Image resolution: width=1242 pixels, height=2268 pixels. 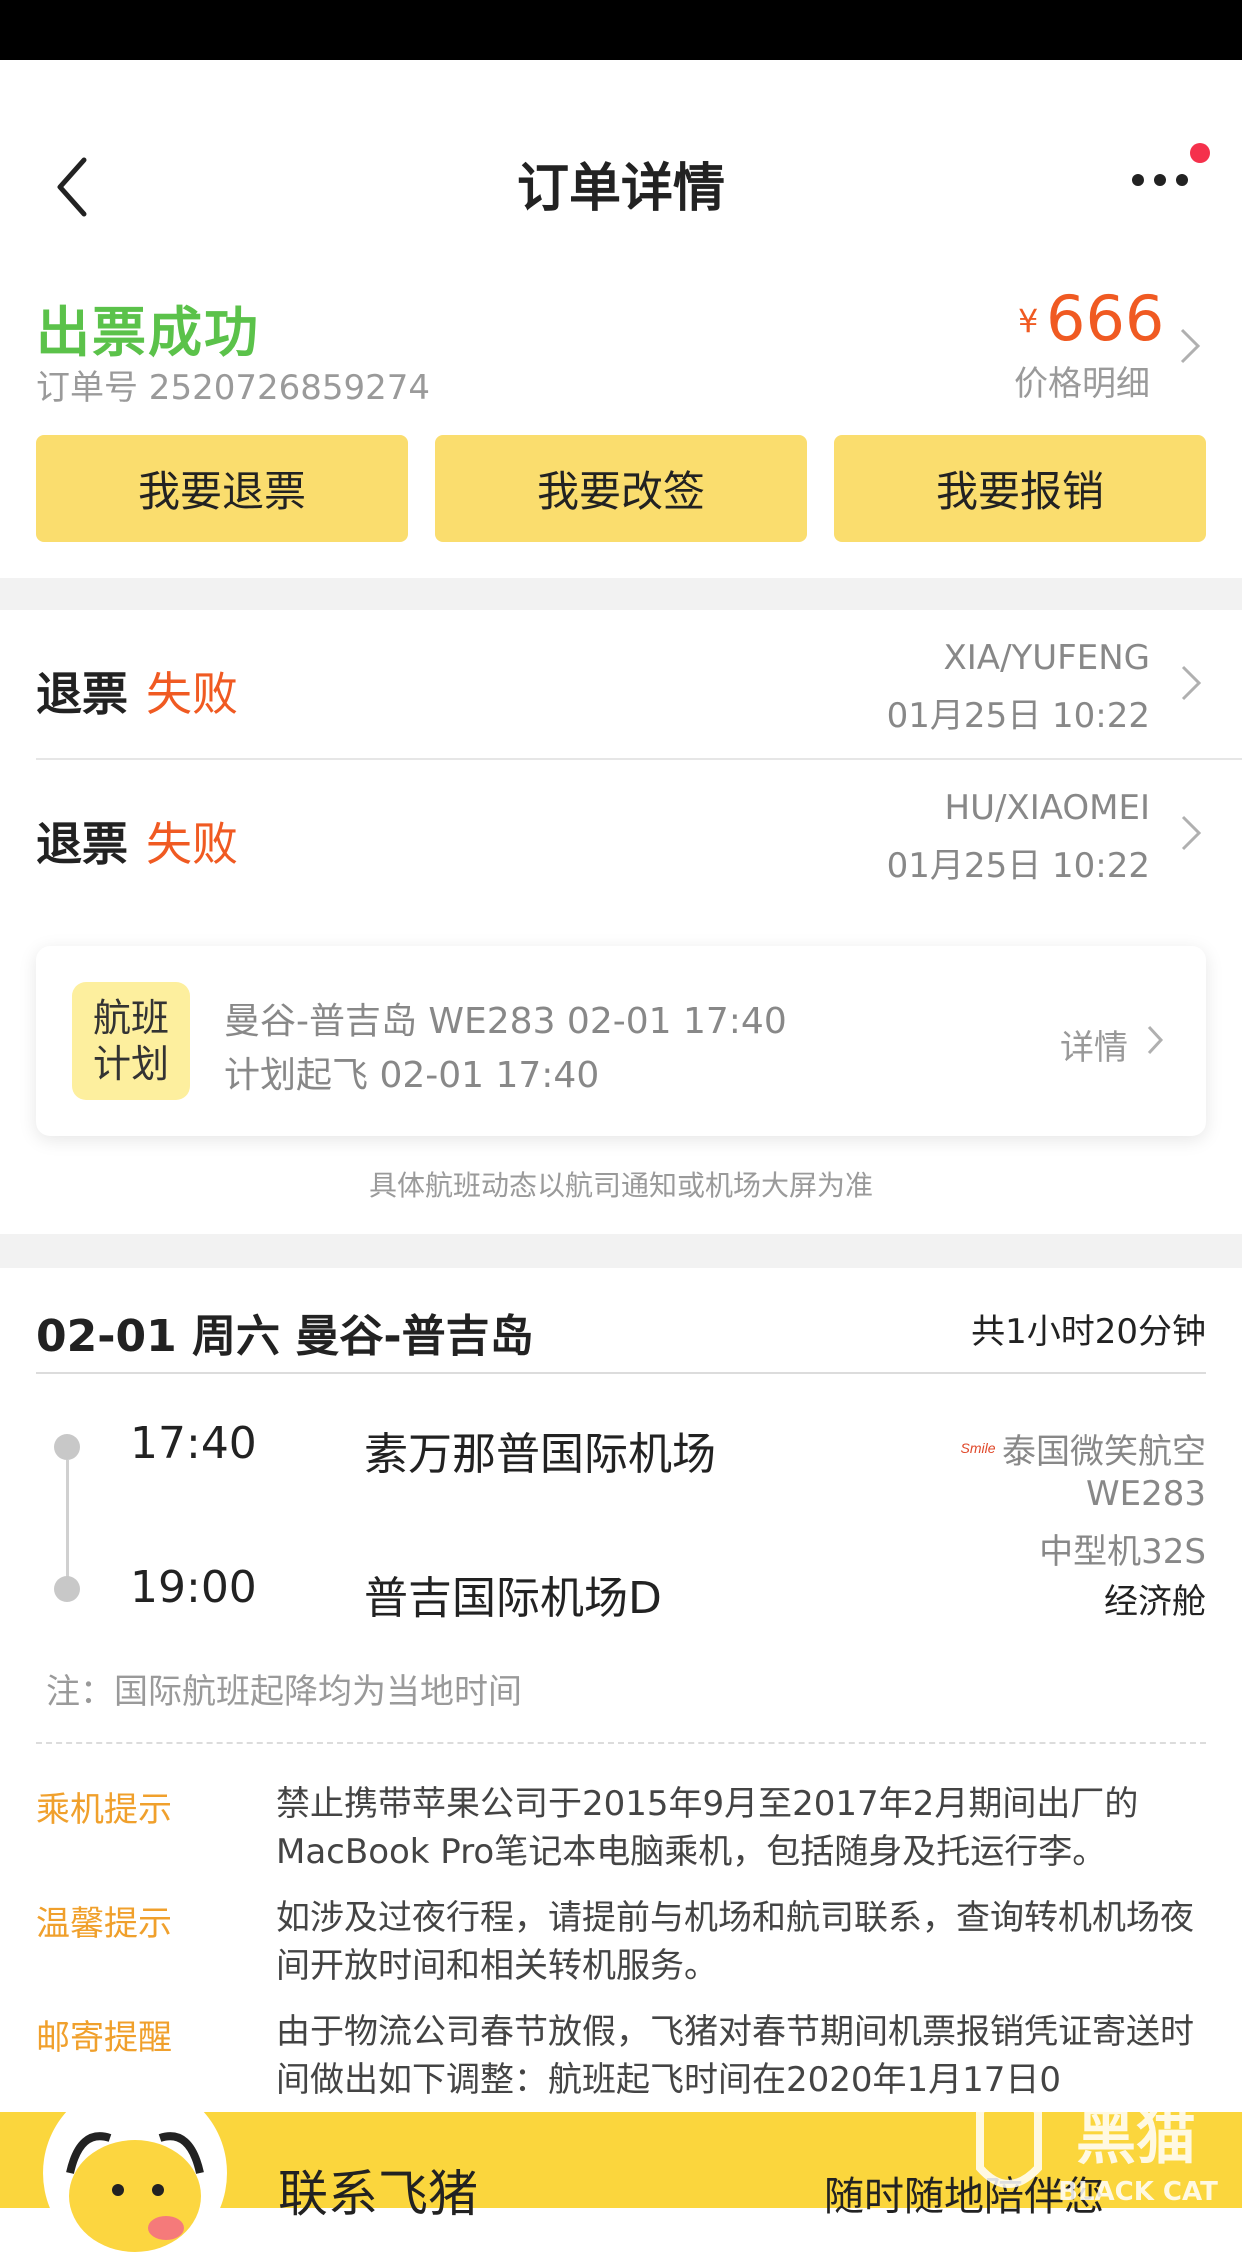 What do you see at coordinates (1046, 658) in the screenshot?
I see `refund-passenger: XIA/YUFENG` at bounding box center [1046, 658].